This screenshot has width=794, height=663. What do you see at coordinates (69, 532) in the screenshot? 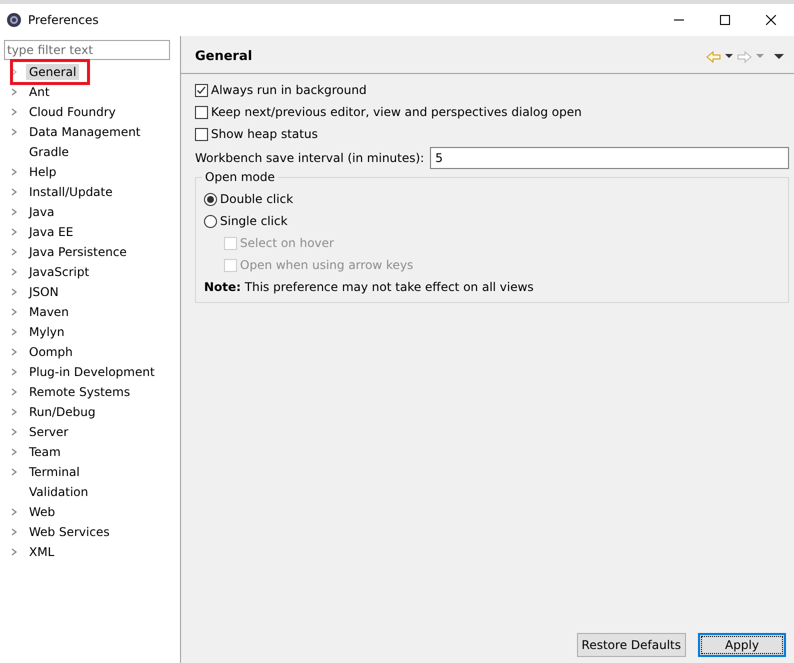
I see `tree-item: Web Services` at bounding box center [69, 532].